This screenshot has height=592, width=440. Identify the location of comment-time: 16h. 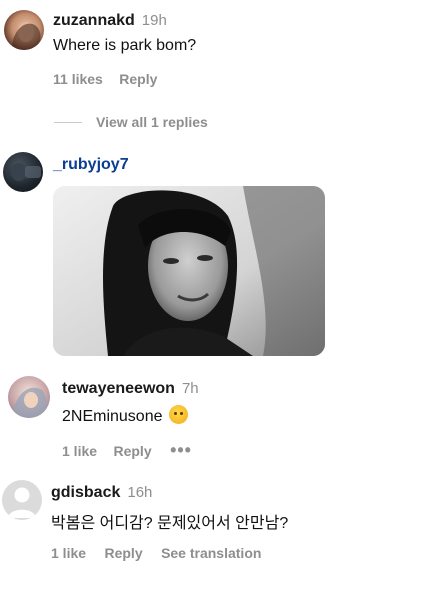
(140, 492).